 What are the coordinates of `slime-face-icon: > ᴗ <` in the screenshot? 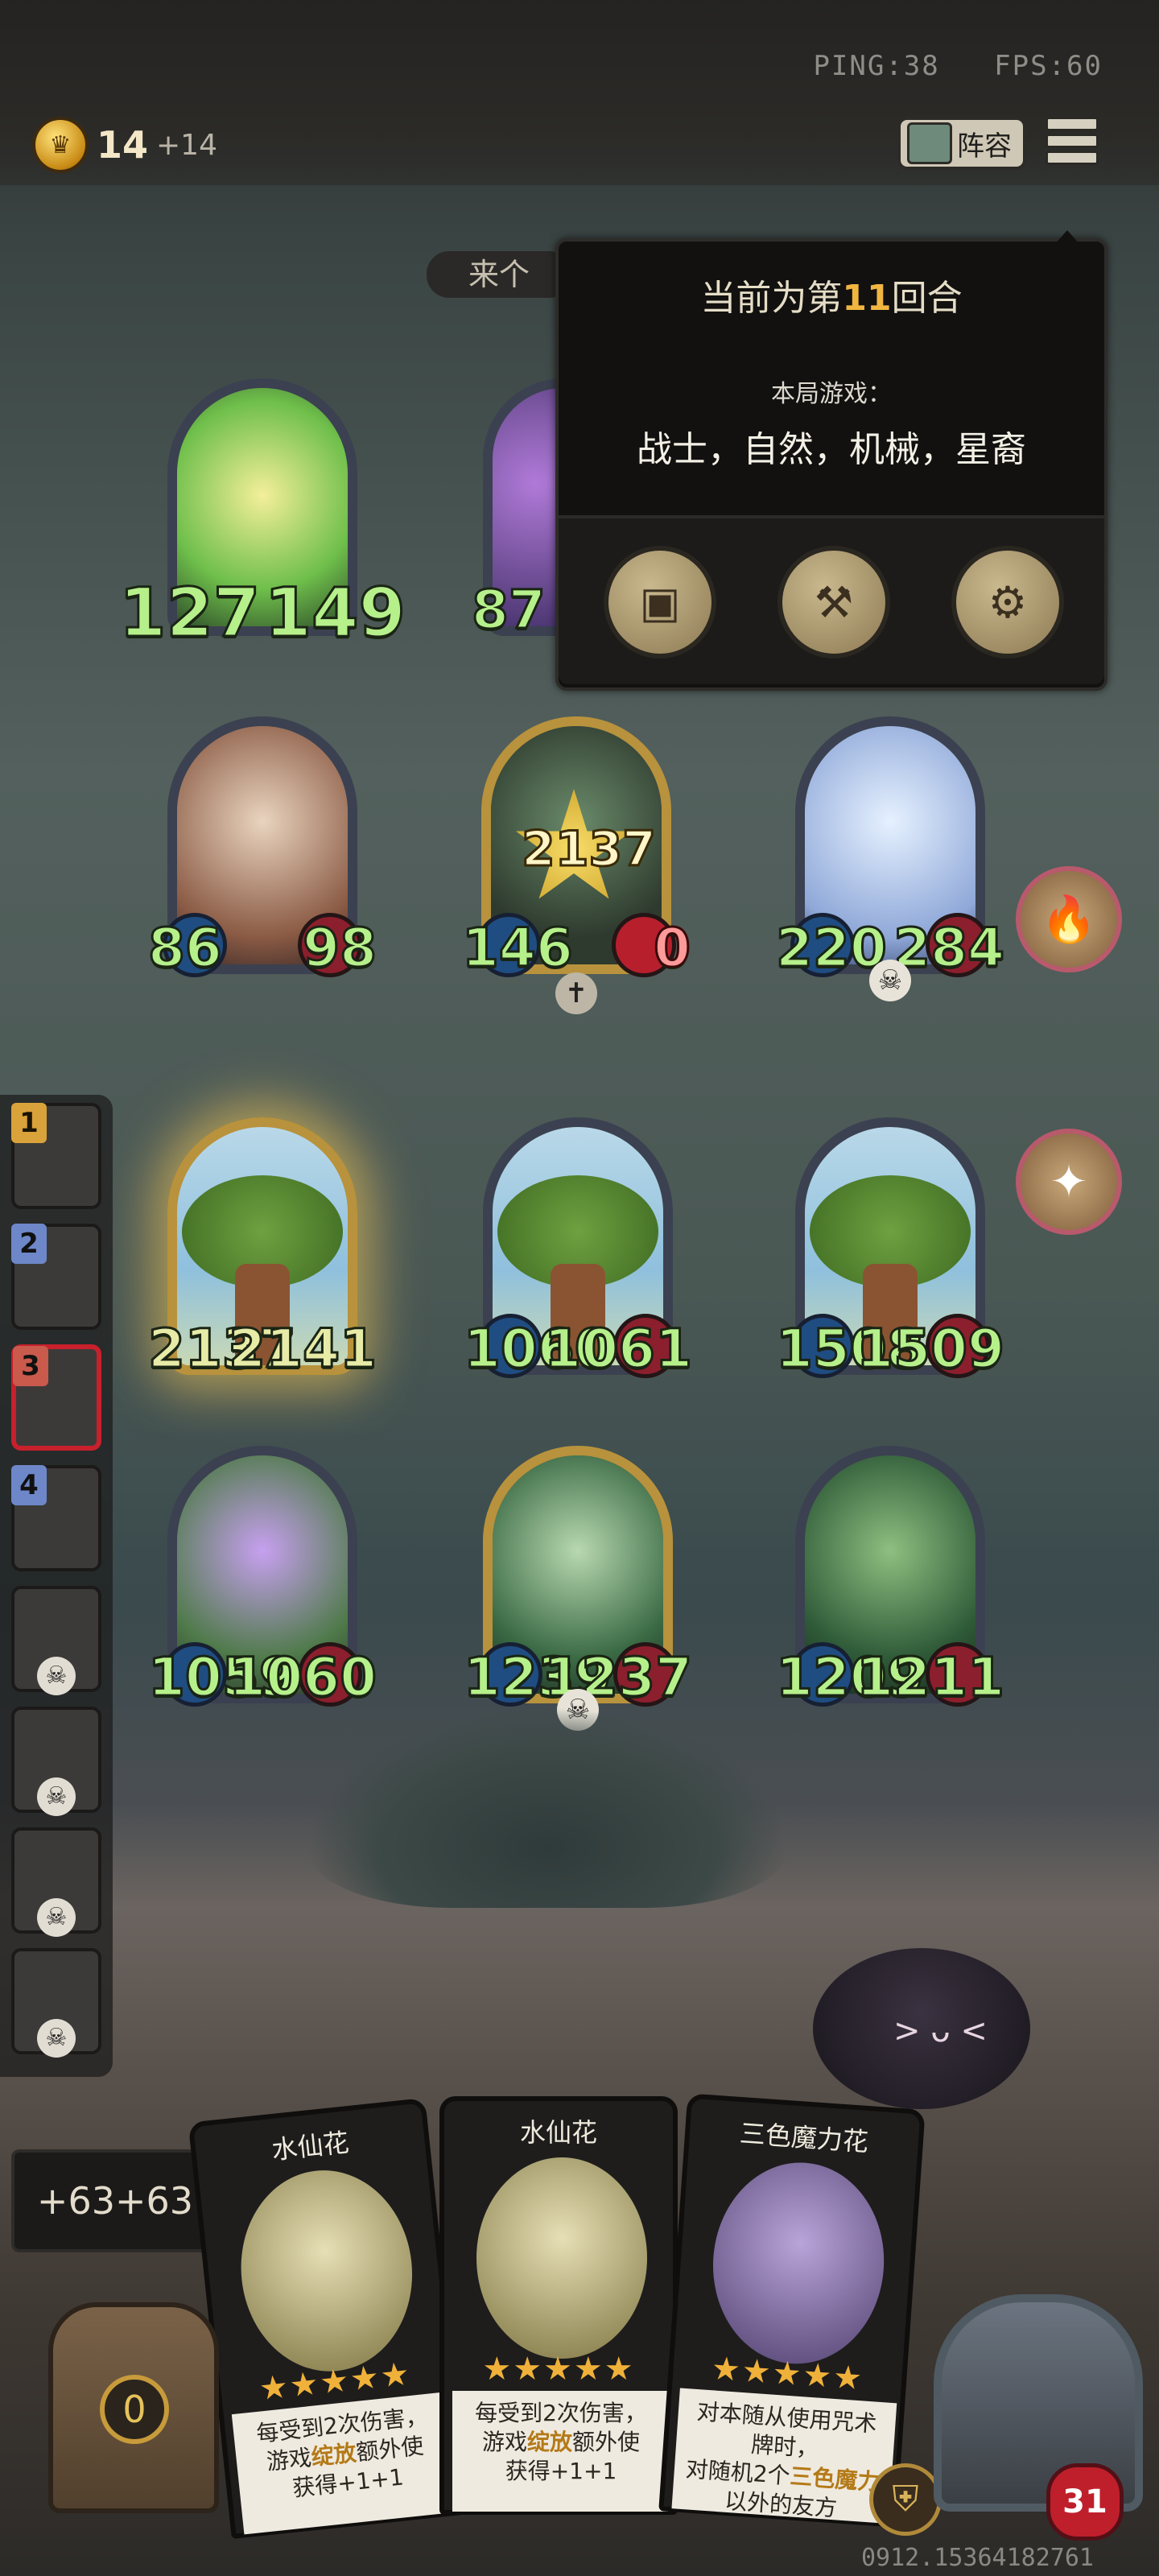 It's located at (940, 2031).